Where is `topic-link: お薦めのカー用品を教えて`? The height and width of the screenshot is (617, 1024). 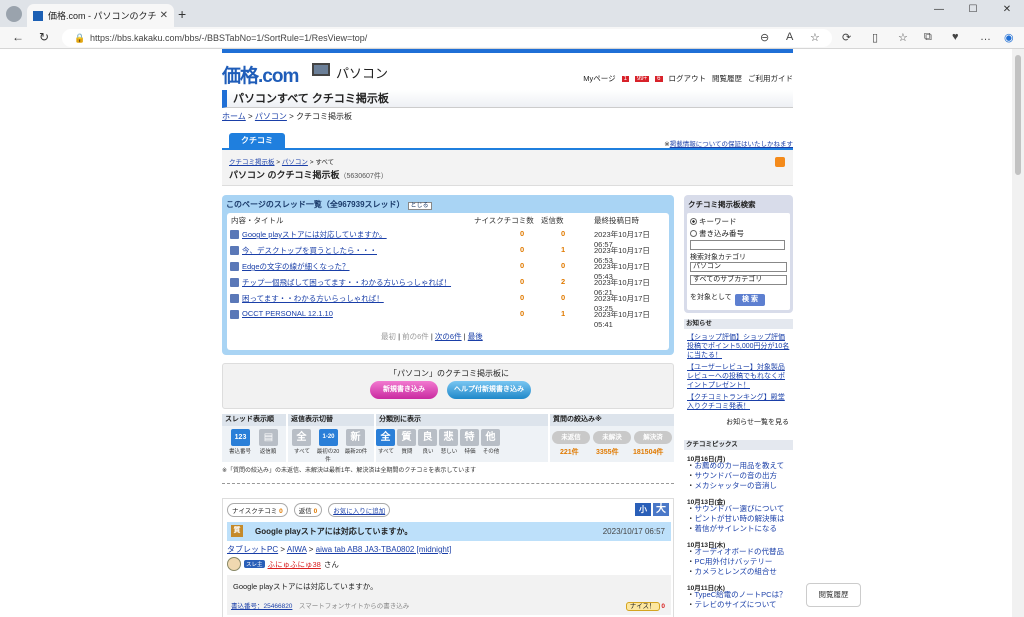 topic-link: お薦めのカー用品を教えて is located at coordinates (740, 465).